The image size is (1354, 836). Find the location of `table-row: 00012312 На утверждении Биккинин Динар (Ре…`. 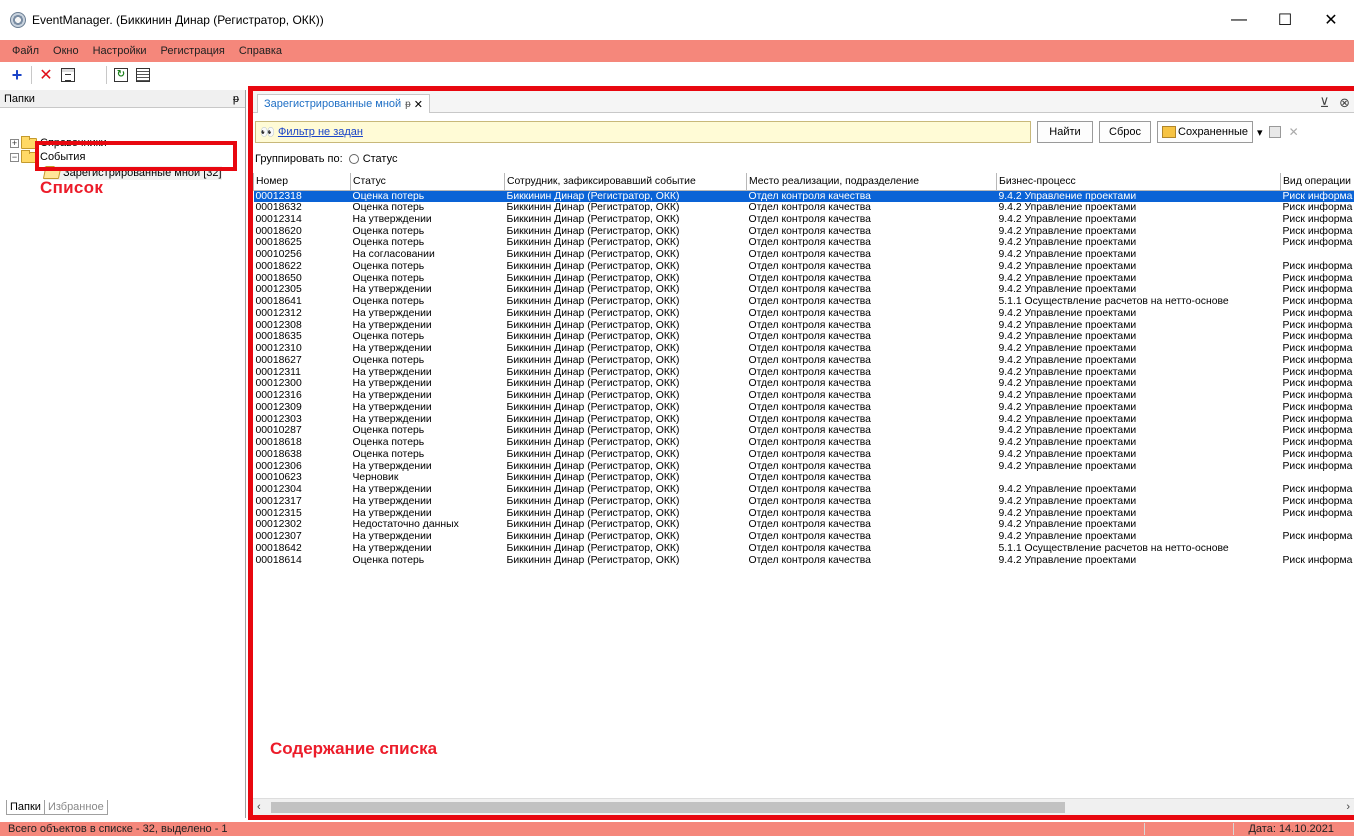

table-row: 00012312 На утверждении Биккинин Динар (Ре… is located at coordinates (804, 314).